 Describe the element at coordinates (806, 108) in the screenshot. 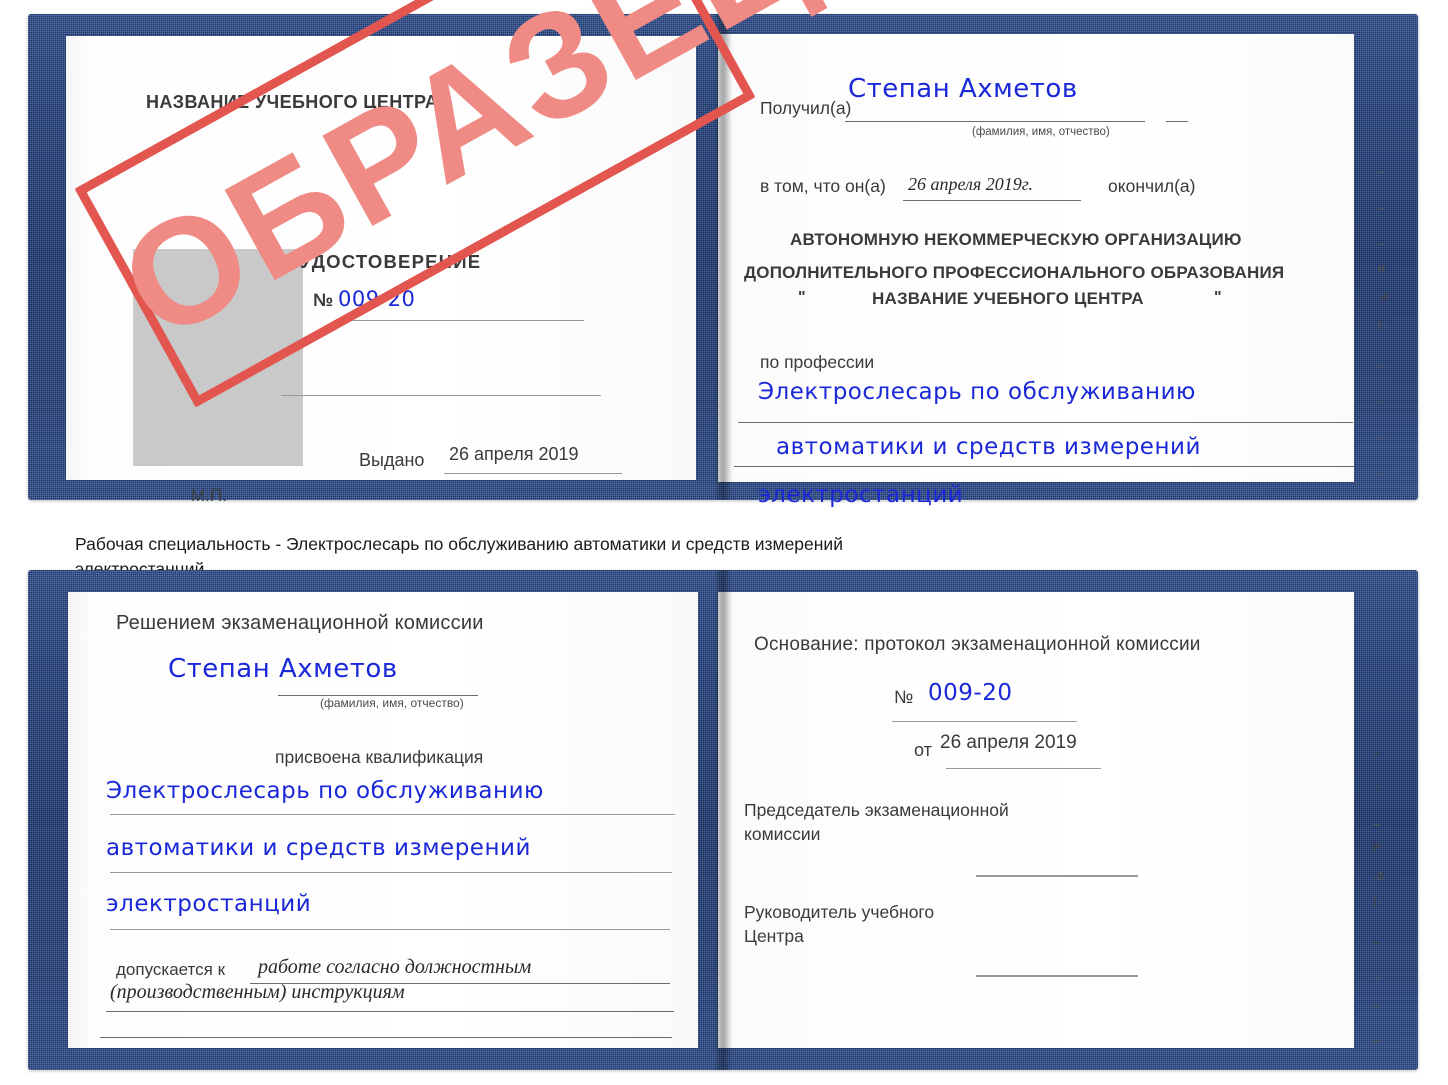

I see `received-label: Получил(а)` at that location.